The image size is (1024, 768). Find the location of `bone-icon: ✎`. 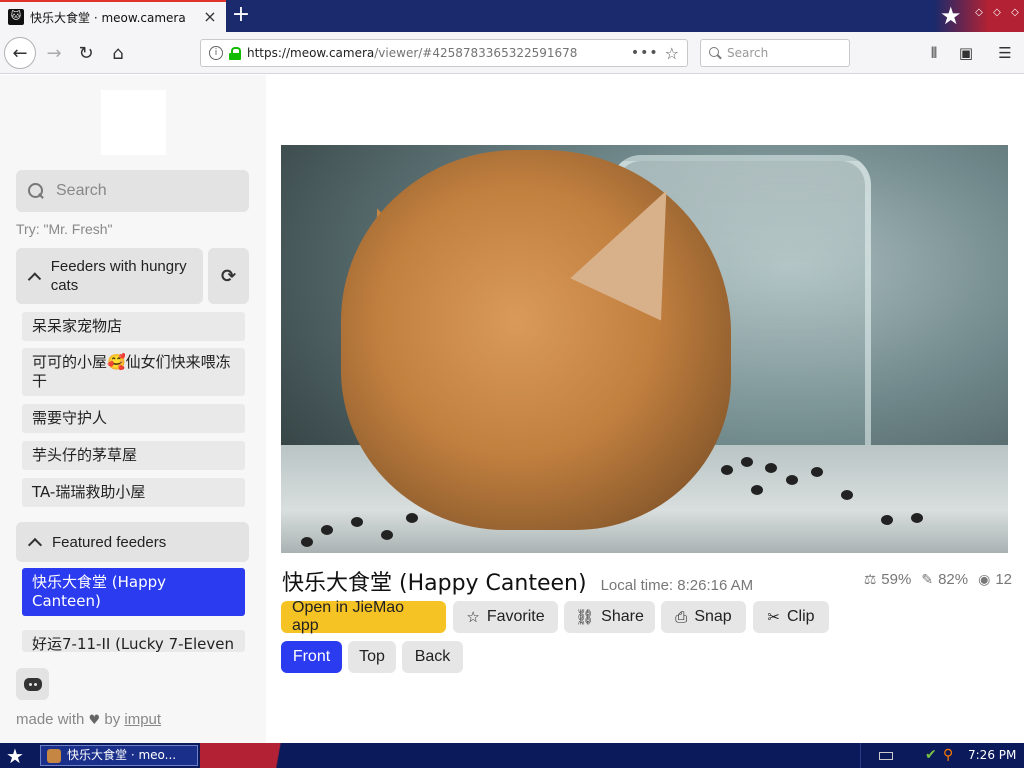

bone-icon: ✎ is located at coordinates (927, 579).